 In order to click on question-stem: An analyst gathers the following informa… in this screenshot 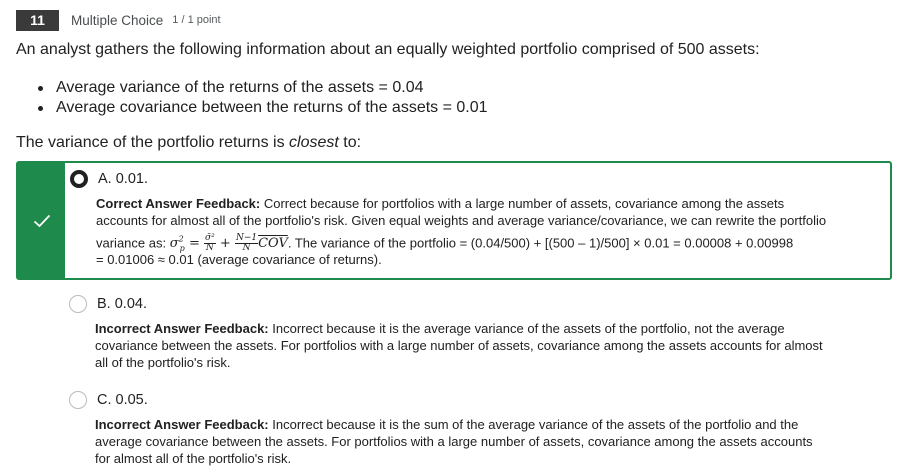, I will do `click(388, 49)`.